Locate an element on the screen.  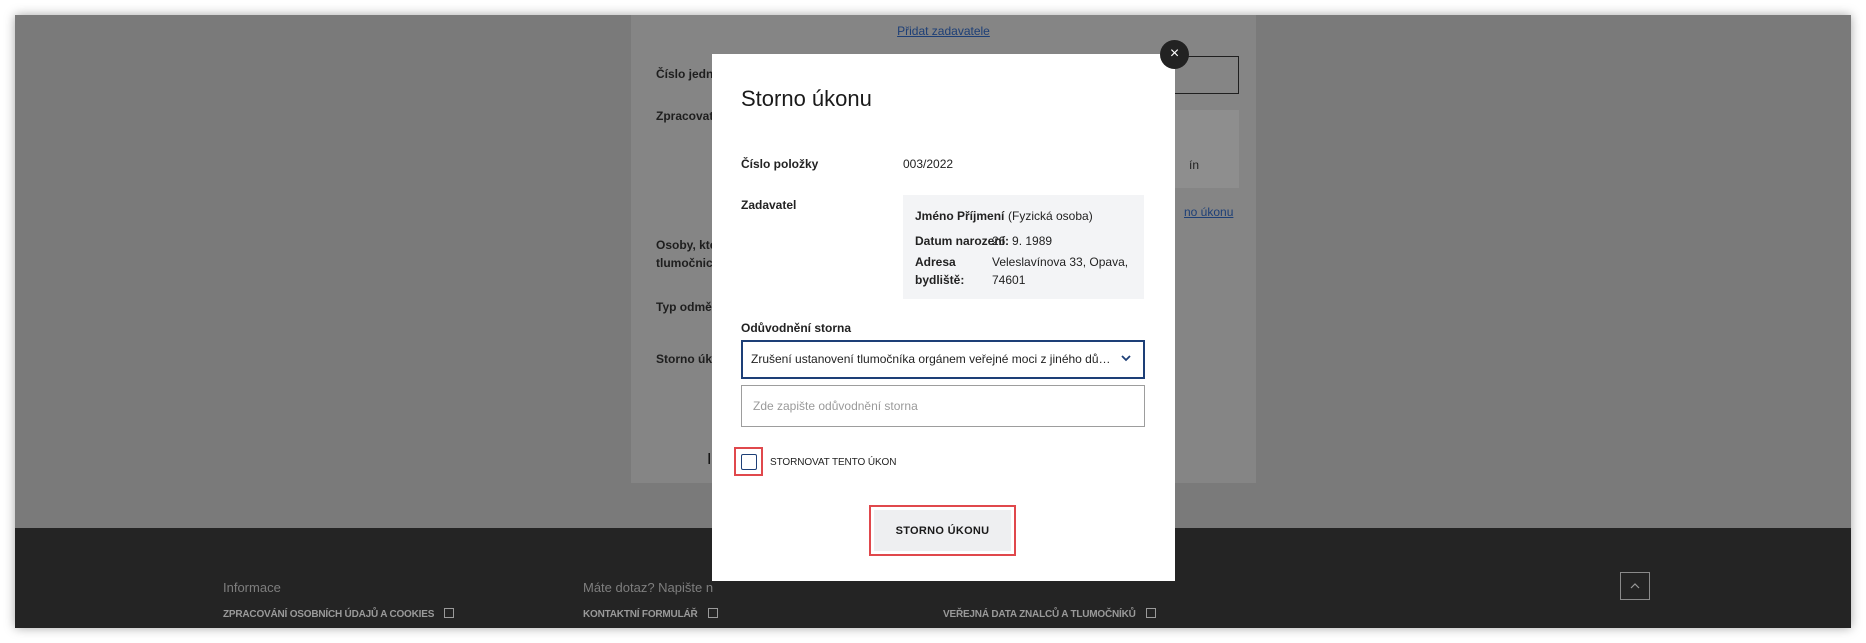
bg-label-processor: Zpracovat is located at coordinates (685, 116).